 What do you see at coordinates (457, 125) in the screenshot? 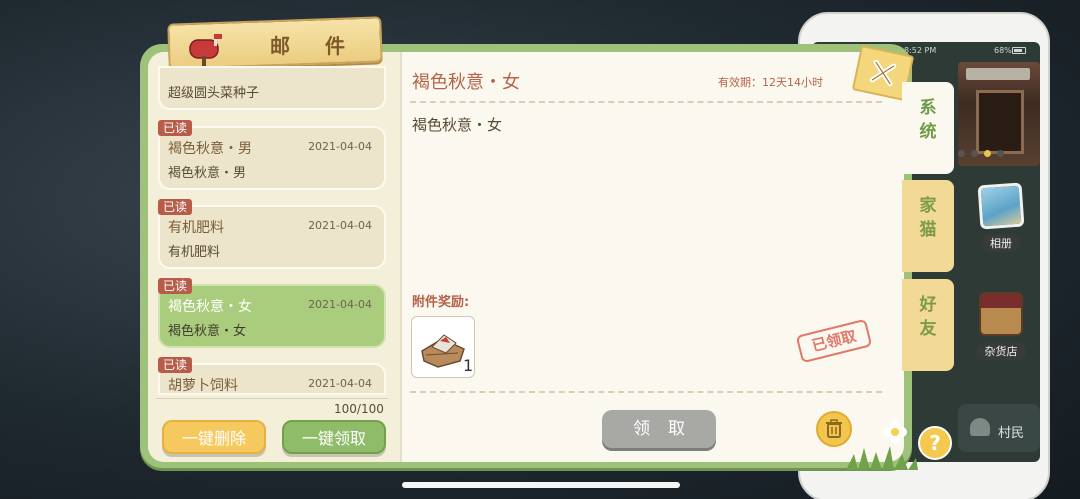
I see `mail-detail-body: 褐色秋意・女` at bounding box center [457, 125].